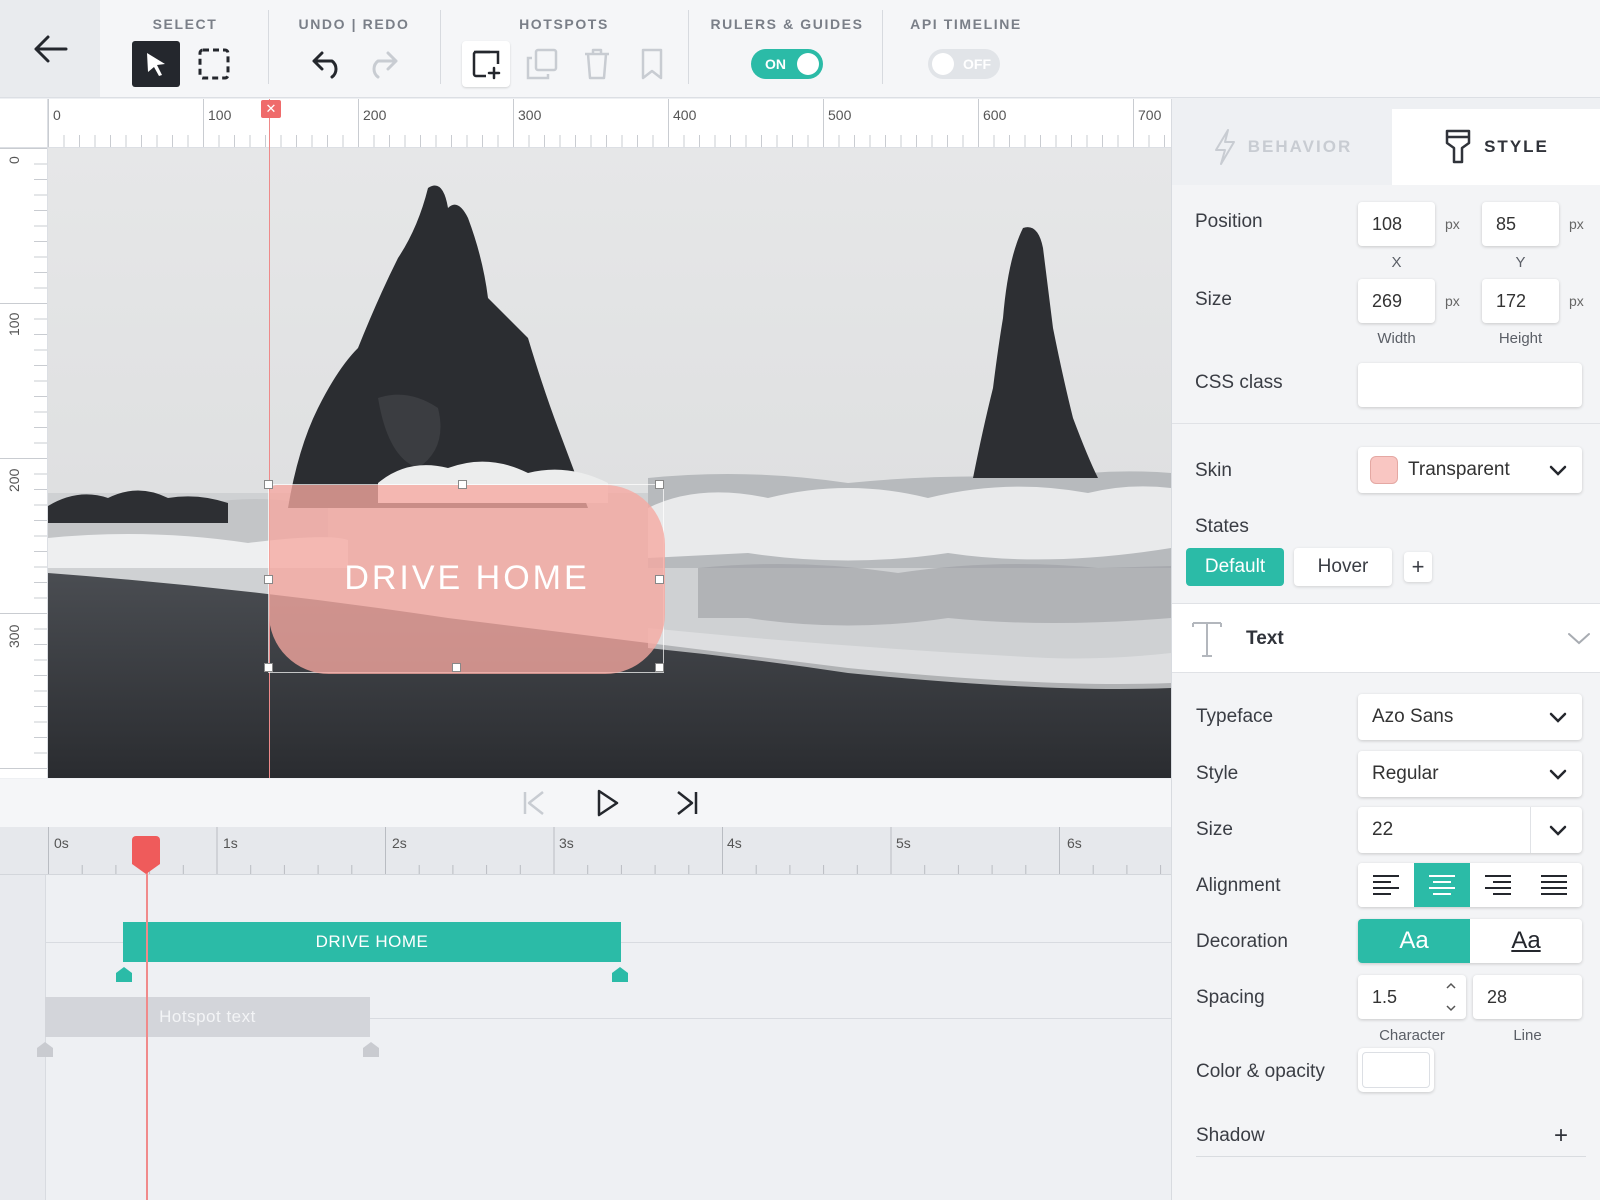 This screenshot has height=1200, width=1600. I want to click on skin-select: Transparent, so click(1470, 470).